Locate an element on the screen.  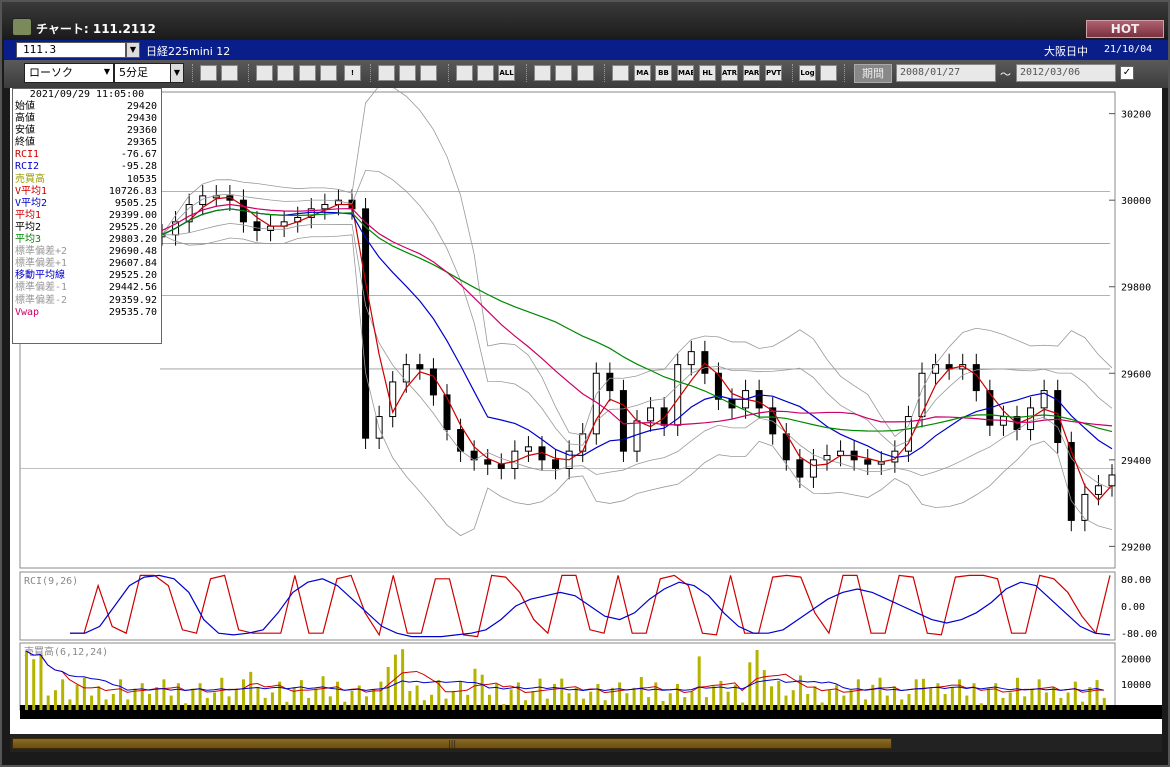
chart-type-dropdown-icon: ▼ is located at coordinates (107, 73).